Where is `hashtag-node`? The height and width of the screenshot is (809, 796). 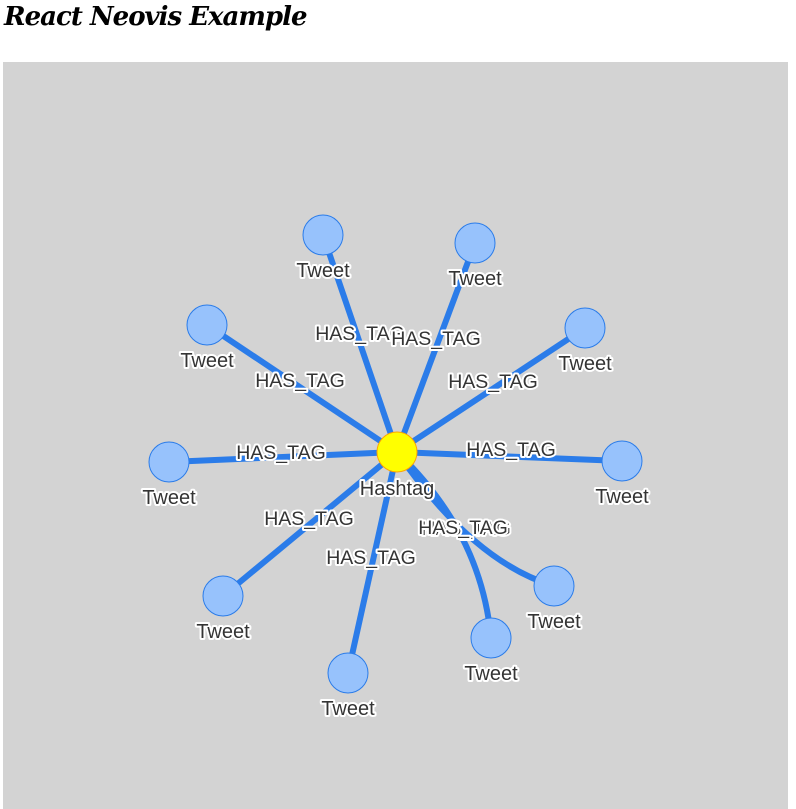 hashtag-node is located at coordinates (397, 452).